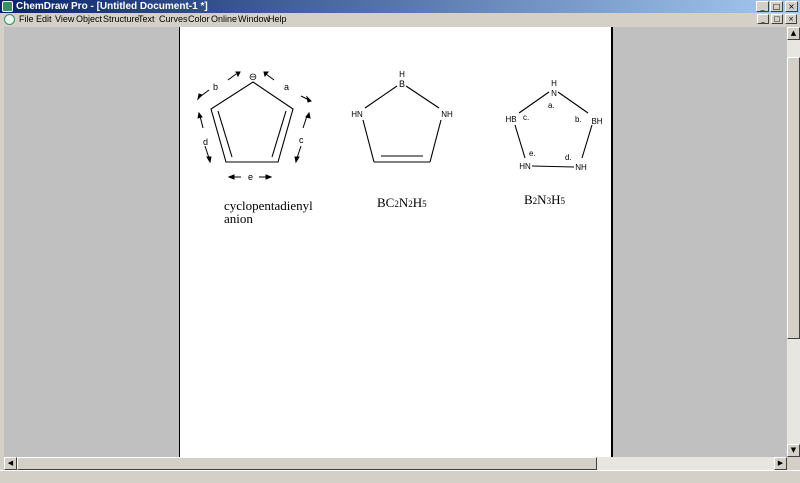  What do you see at coordinates (793, 33) in the screenshot?
I see `scroll-up-icon: ▲` at bounding box center [793, 33].